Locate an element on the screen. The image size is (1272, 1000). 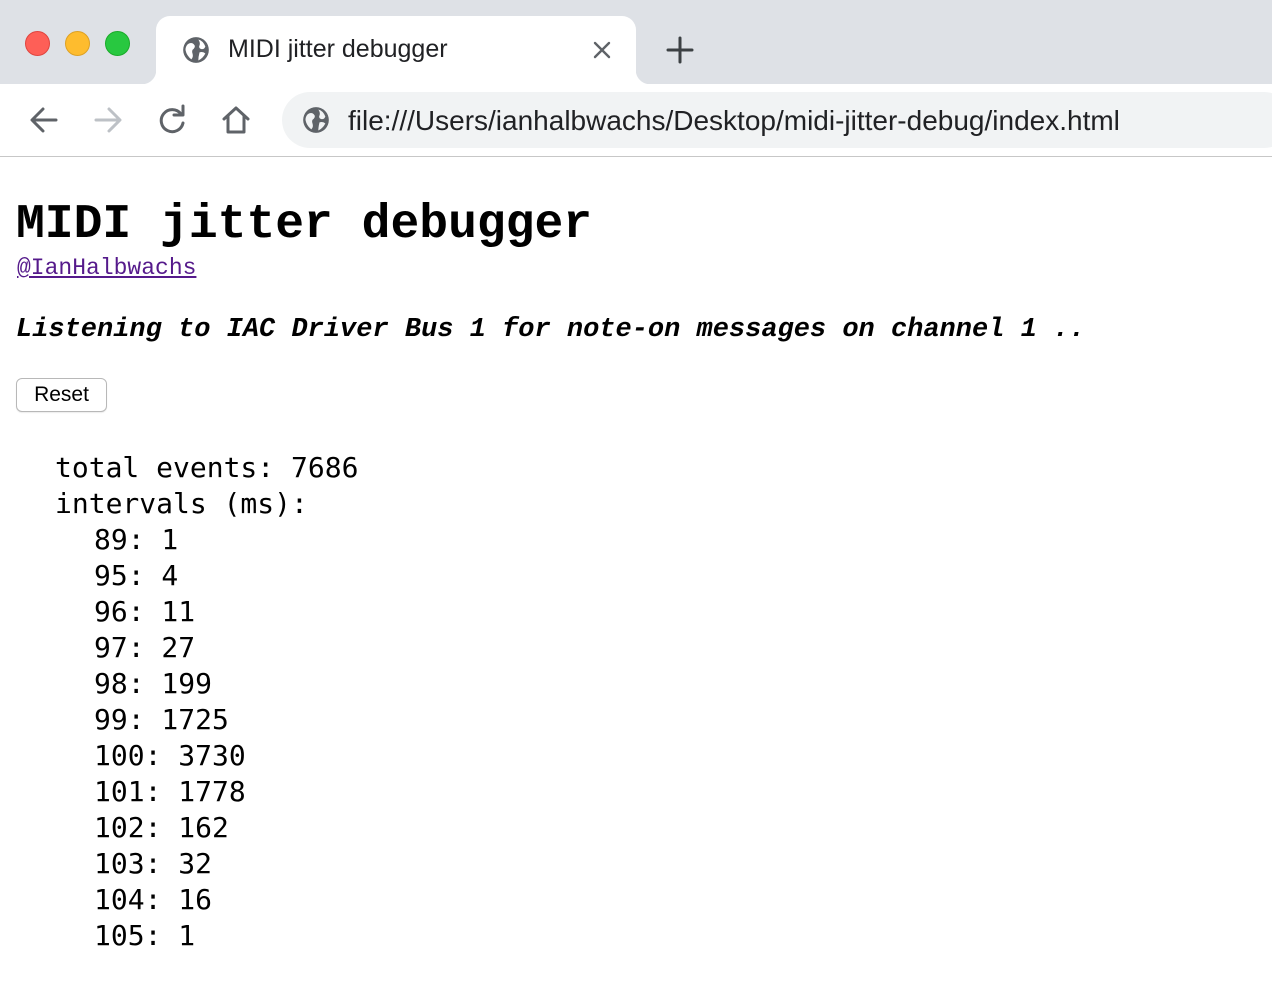
interval-row: 105: 1 is located at coordinates (145, 935).